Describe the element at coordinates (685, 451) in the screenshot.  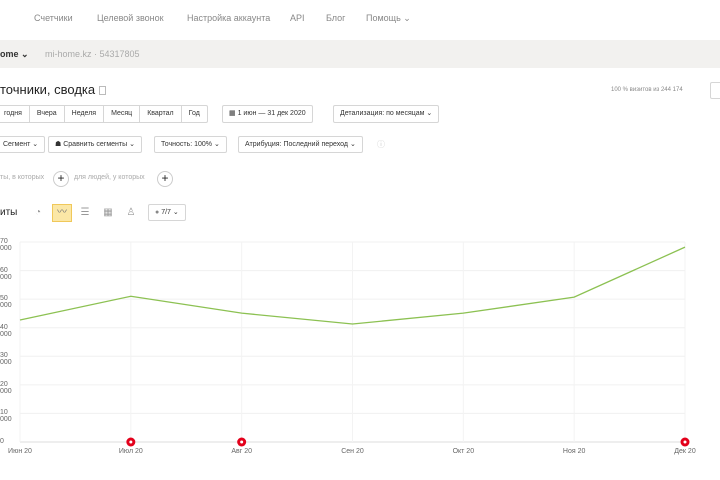
I see `x-tick-label: Дек 20` at that location.